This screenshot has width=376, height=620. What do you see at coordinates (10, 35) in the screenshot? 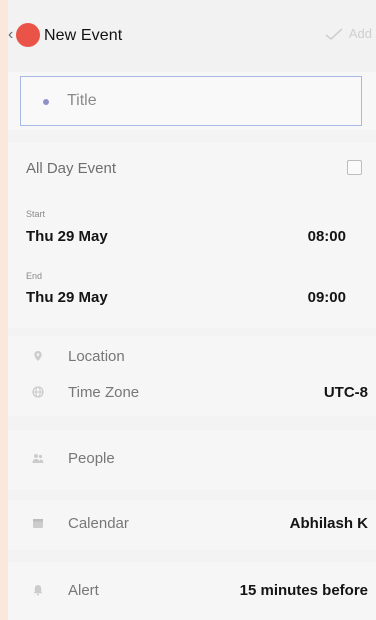
I see `back-chevron-icon: ‹` at bounding box center [10, 35].